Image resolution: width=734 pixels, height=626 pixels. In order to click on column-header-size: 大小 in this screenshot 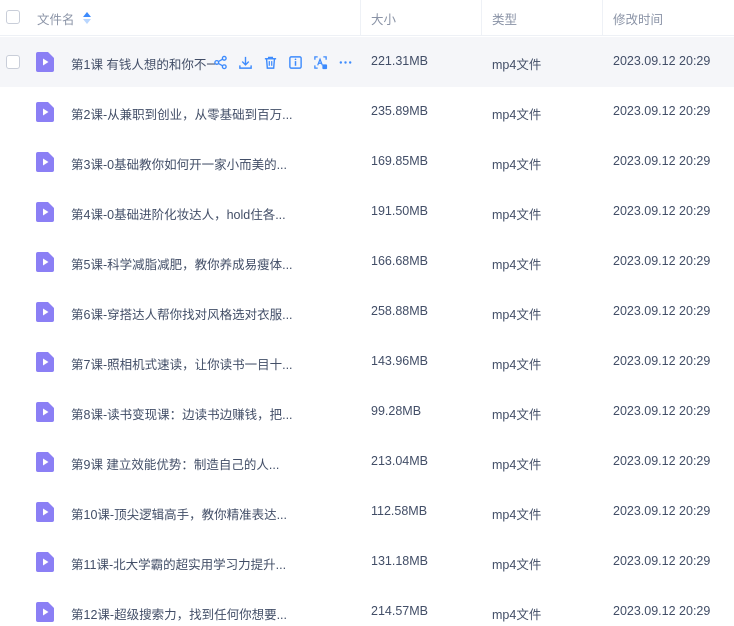, I will do `click(383, 18)`.